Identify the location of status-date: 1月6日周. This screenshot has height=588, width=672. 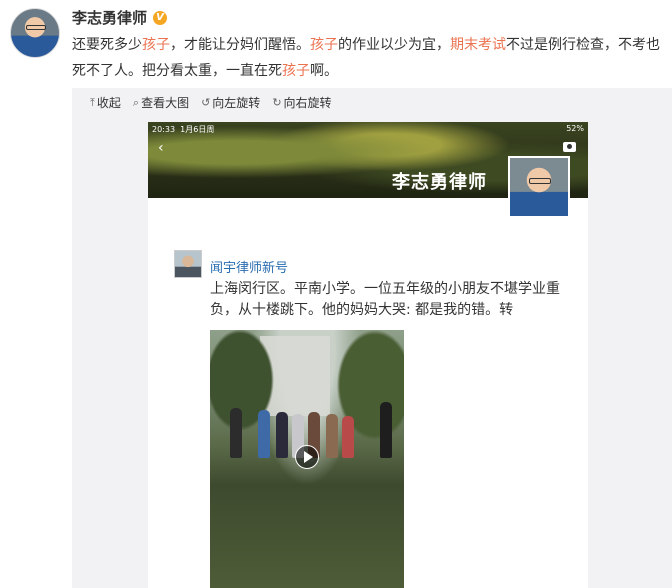
(197, 129).